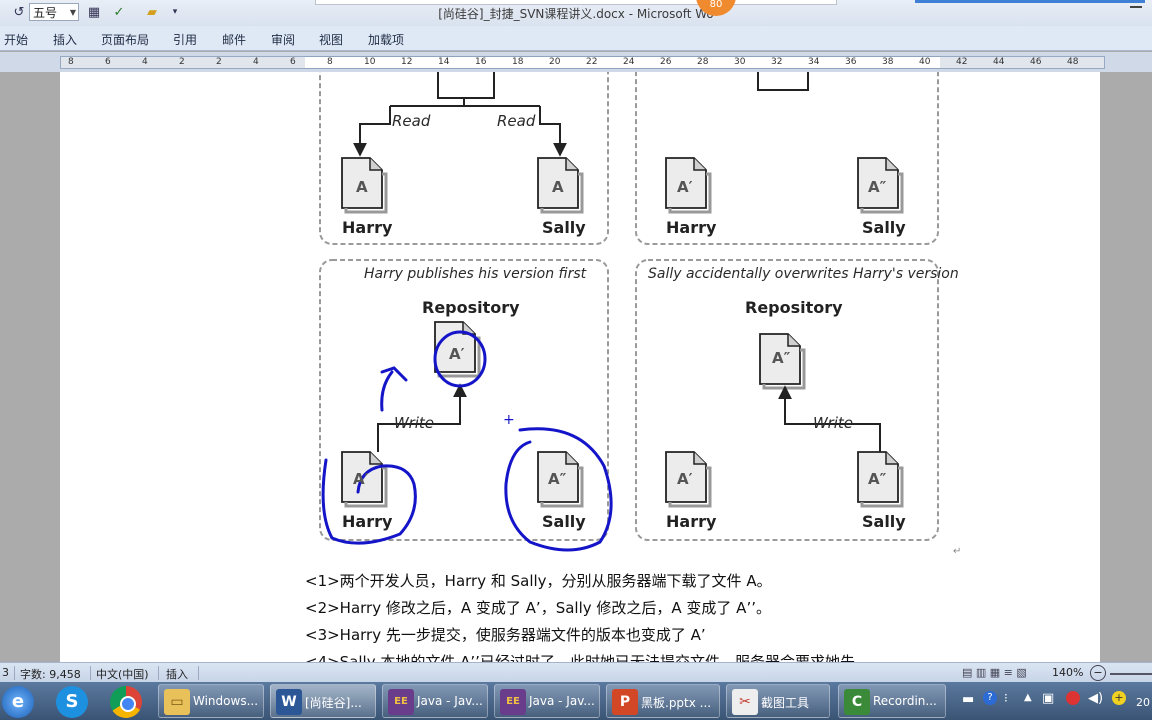  What do you see at coordinates (331, 39) in the screenshot?
I see `tab-view: 视图` at bounding box center [331, 39].